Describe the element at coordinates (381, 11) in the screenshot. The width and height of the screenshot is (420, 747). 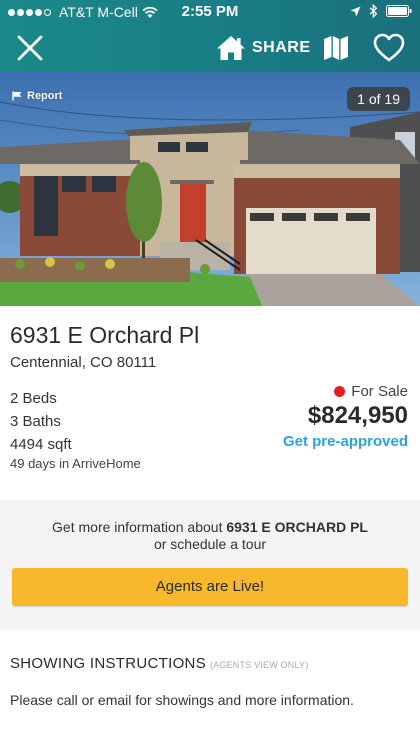
I see `status-right` at that location.